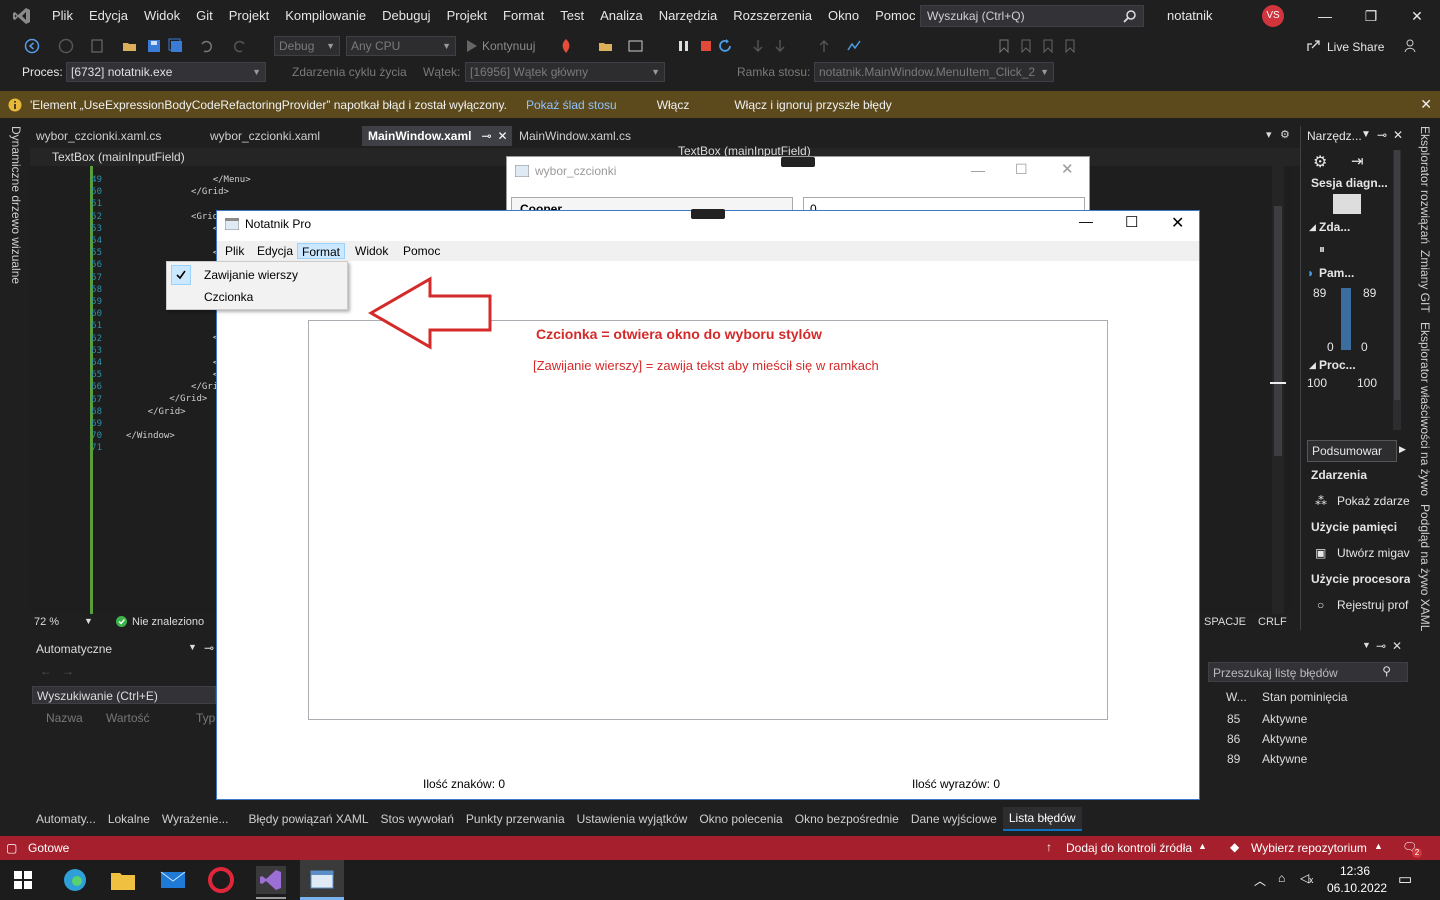  I want to click on live-visual-tree-tab: Dynamiczne drzewo wizualne, so click(16, 205).